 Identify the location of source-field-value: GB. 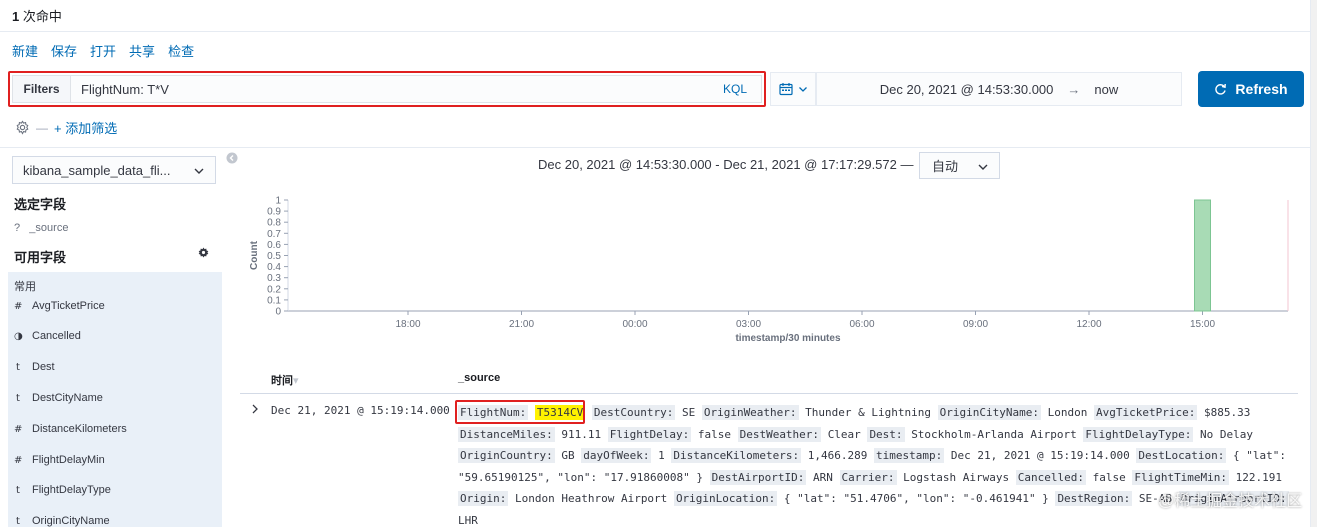
(568, 455).